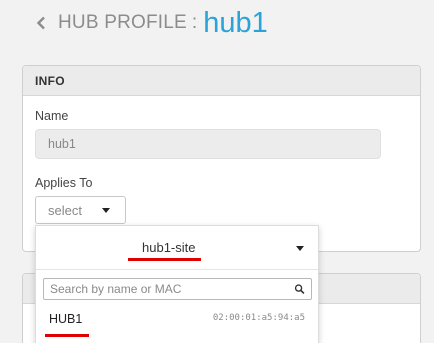  Describe the element at coordinates (221, 81) in the screenshot. I see `info-card-title: INFO` at that location.